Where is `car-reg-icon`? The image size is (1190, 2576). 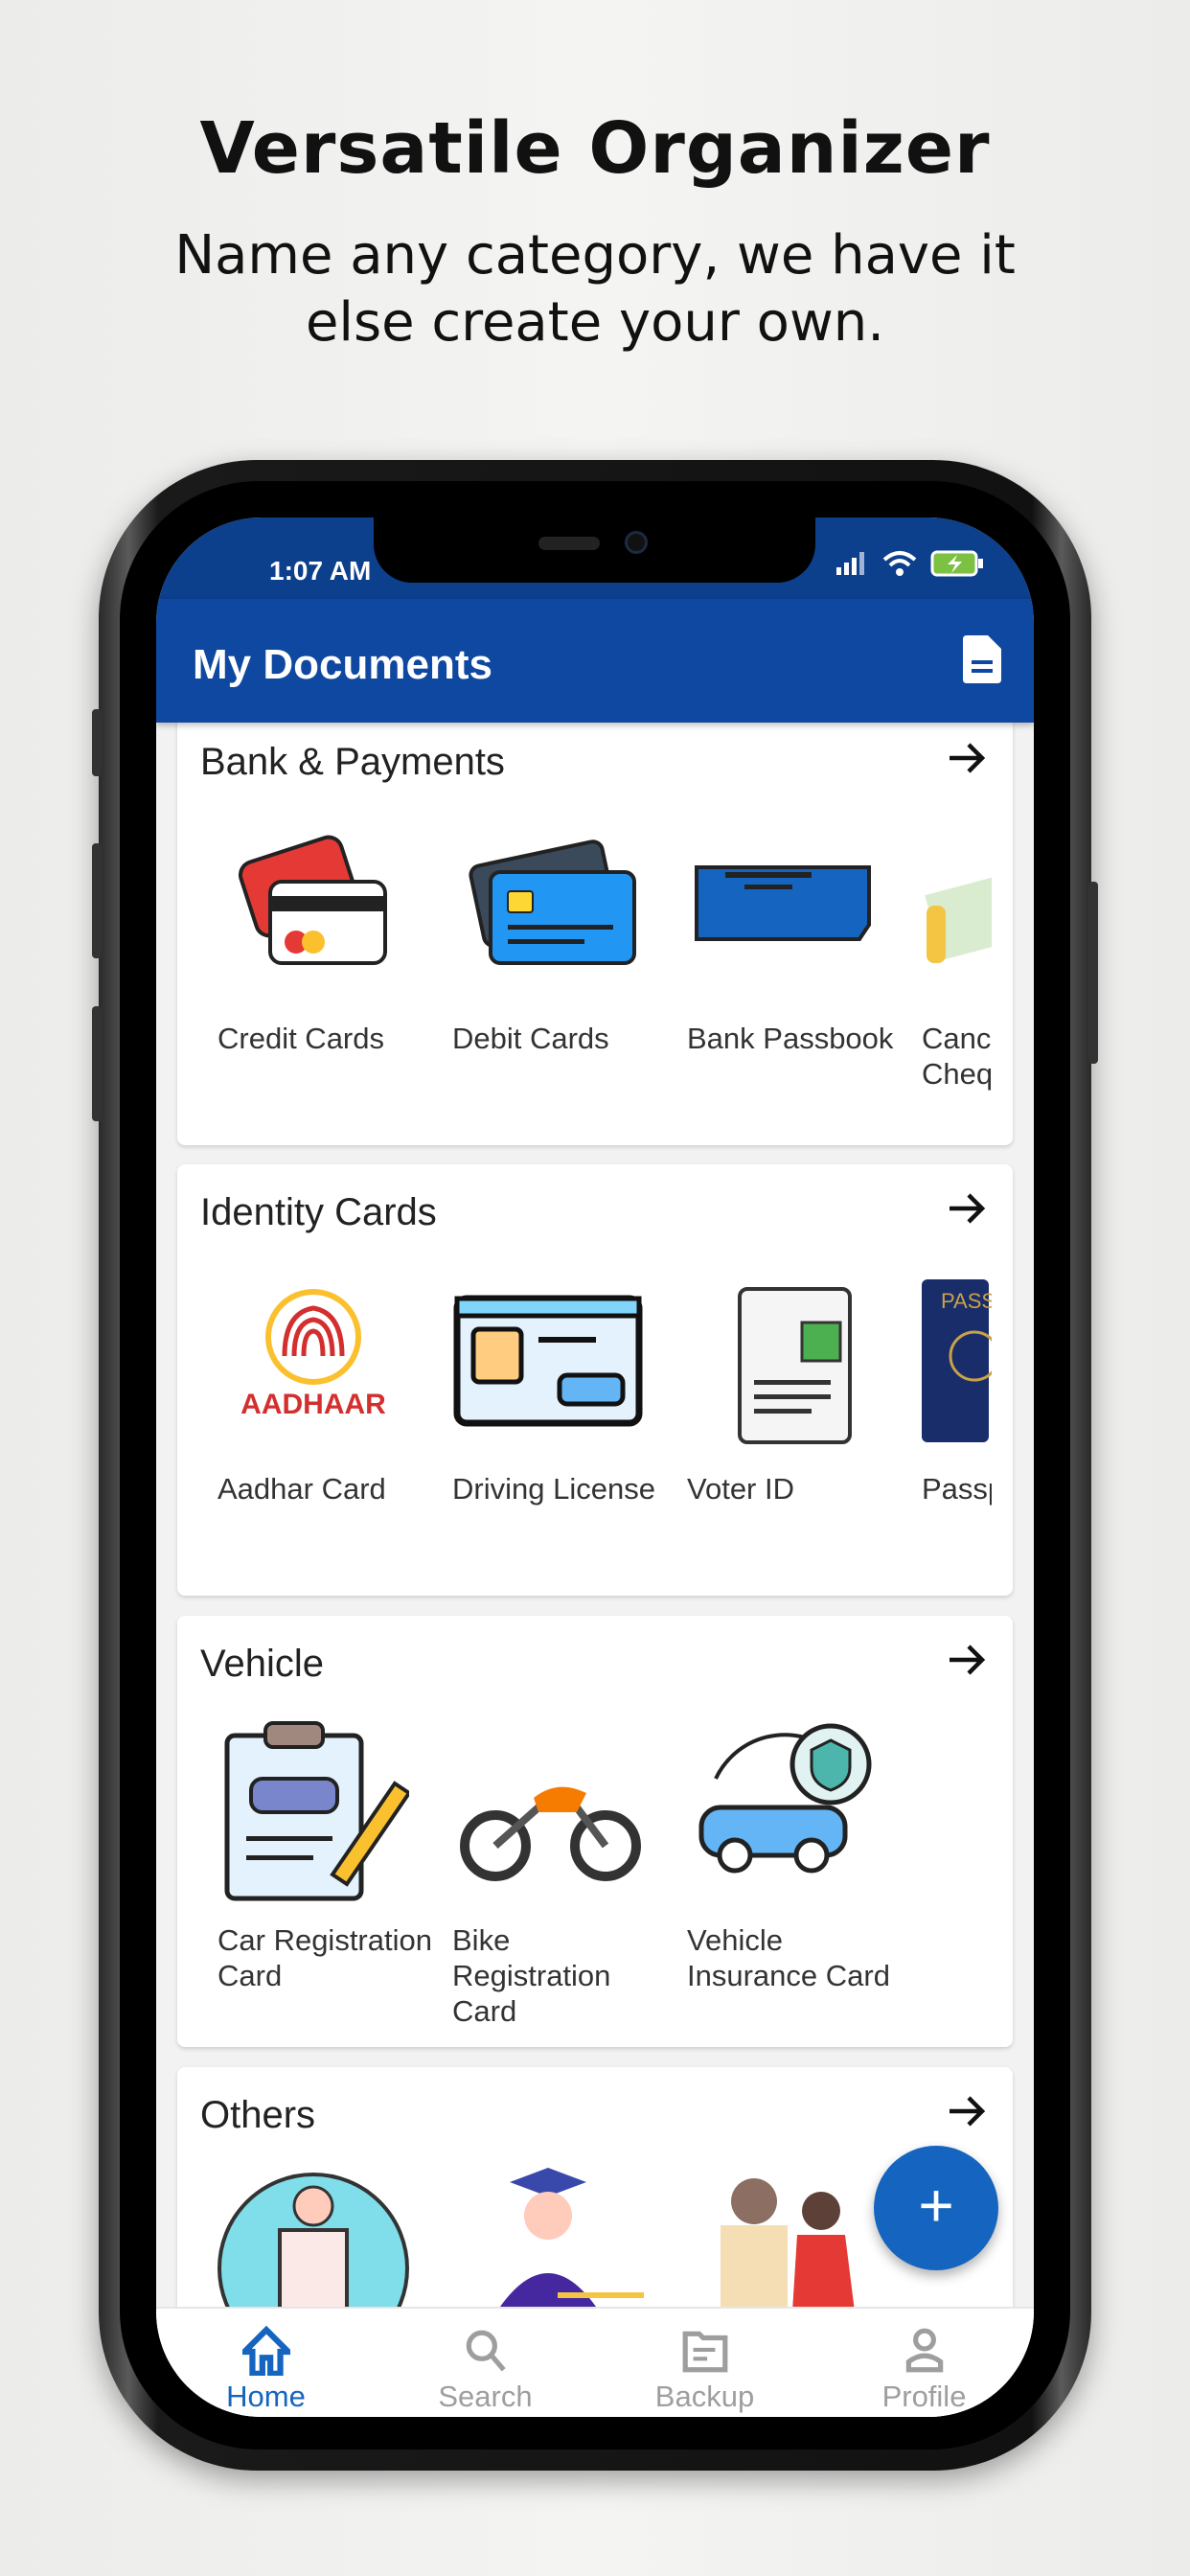
car-reg-icon is located at coordinates (317, 1811).